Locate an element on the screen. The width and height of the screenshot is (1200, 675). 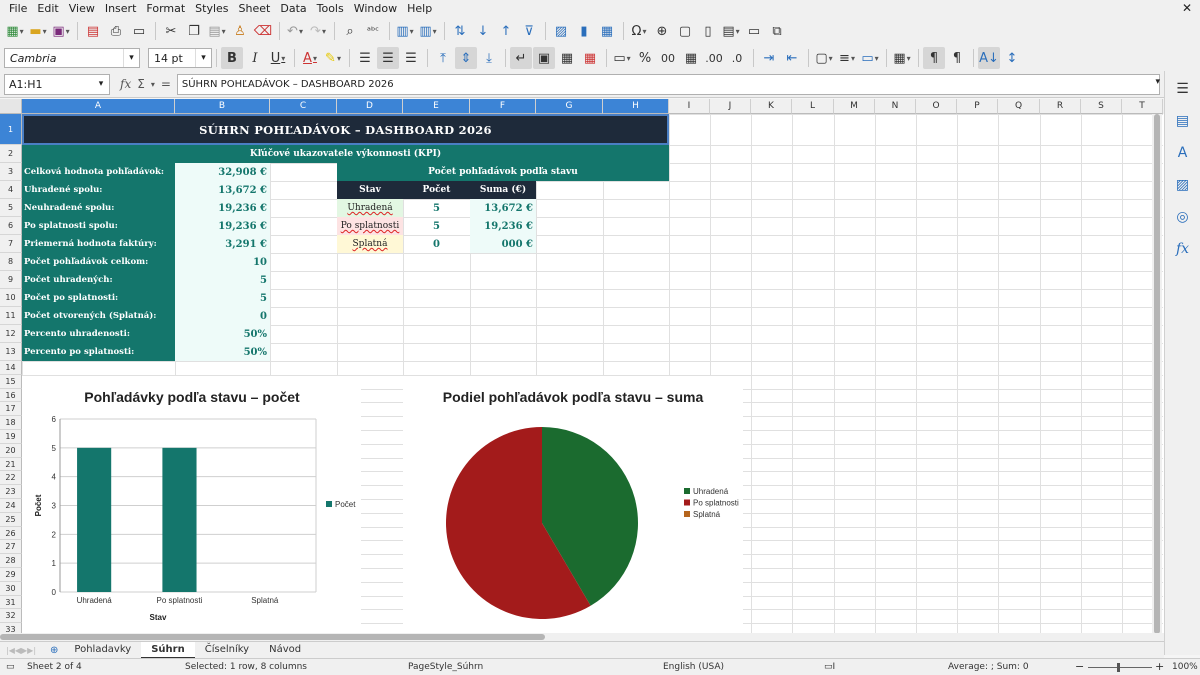
menu-format: Format is located at coordinates (165, 8).